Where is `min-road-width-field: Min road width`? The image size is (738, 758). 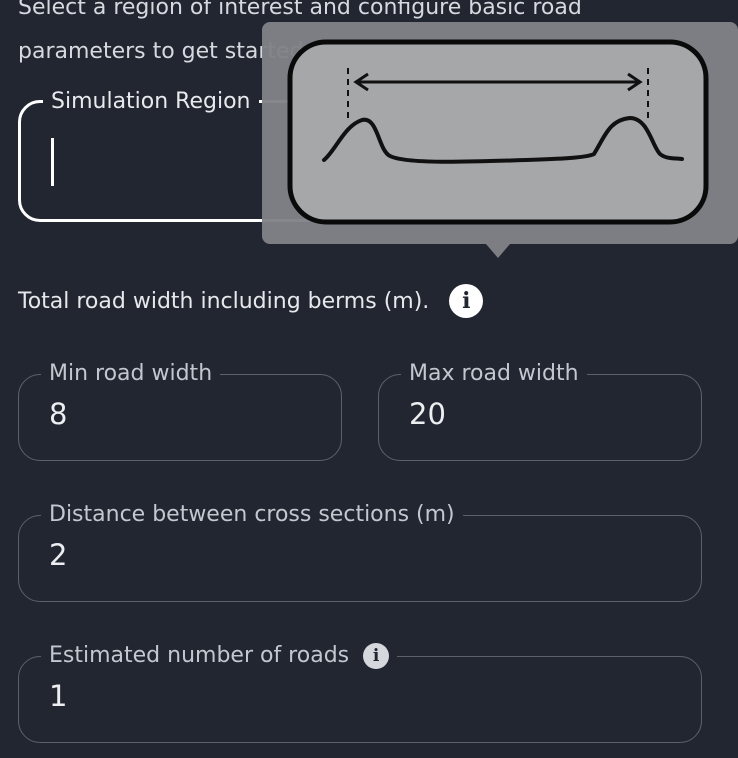
min-road-width-field: Min road width is located at coordinates (180, 410).